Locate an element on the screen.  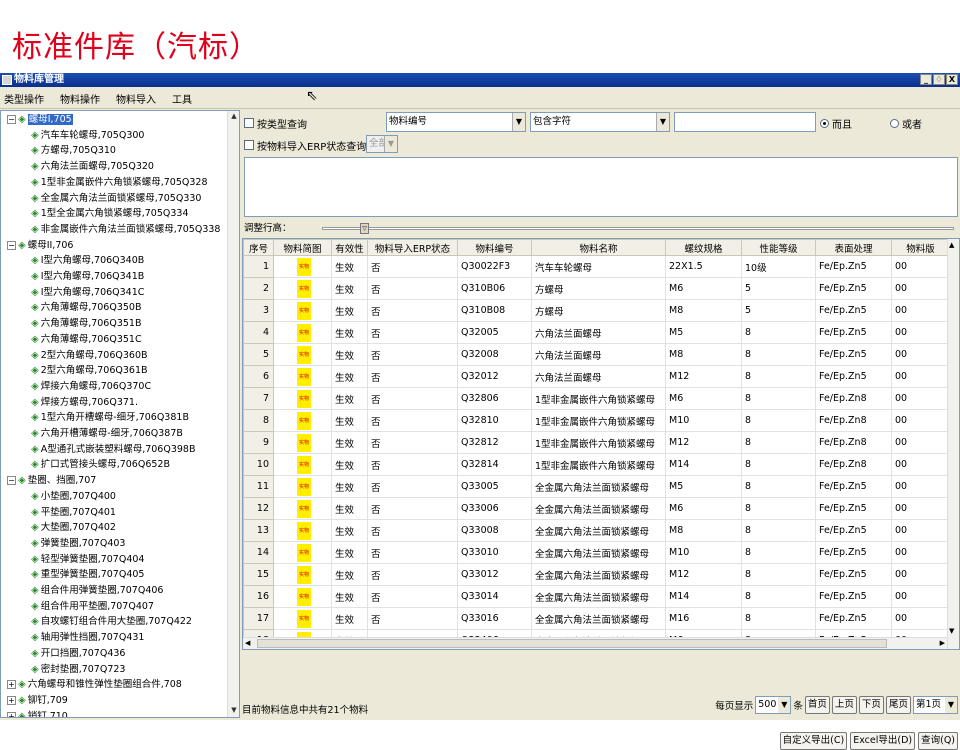
column-header: 物料版 is located at coordinates (920, 247).